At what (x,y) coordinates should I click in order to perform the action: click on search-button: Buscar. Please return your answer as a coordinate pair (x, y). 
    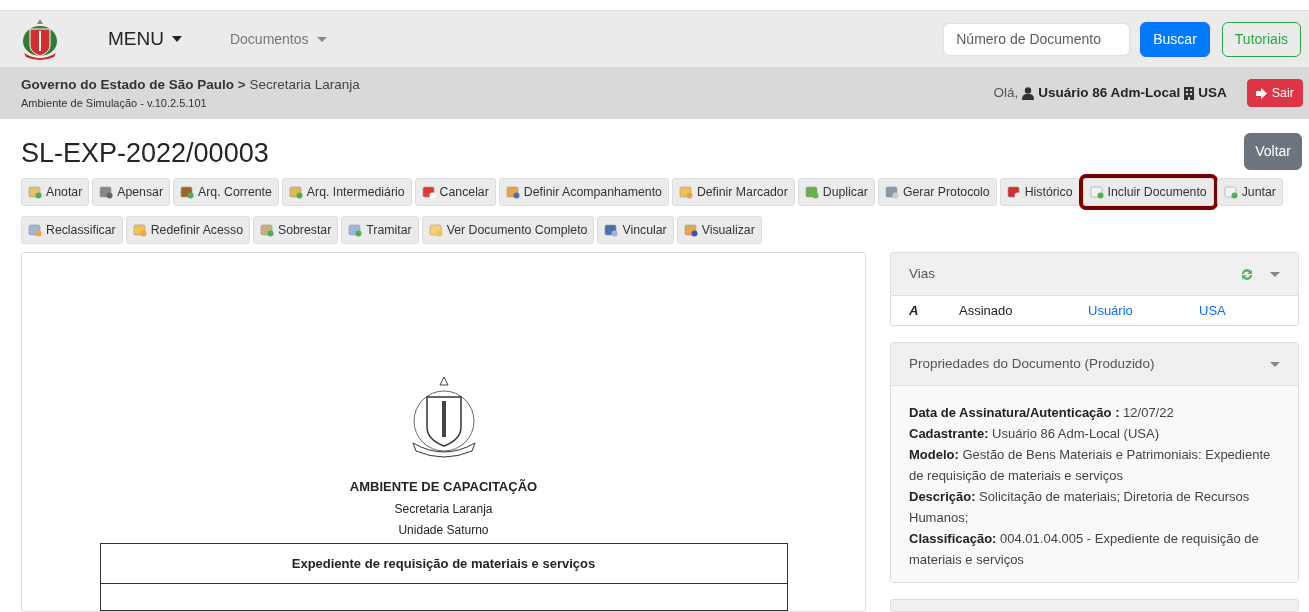
    Looking at the image, I should click on (1175, 39).